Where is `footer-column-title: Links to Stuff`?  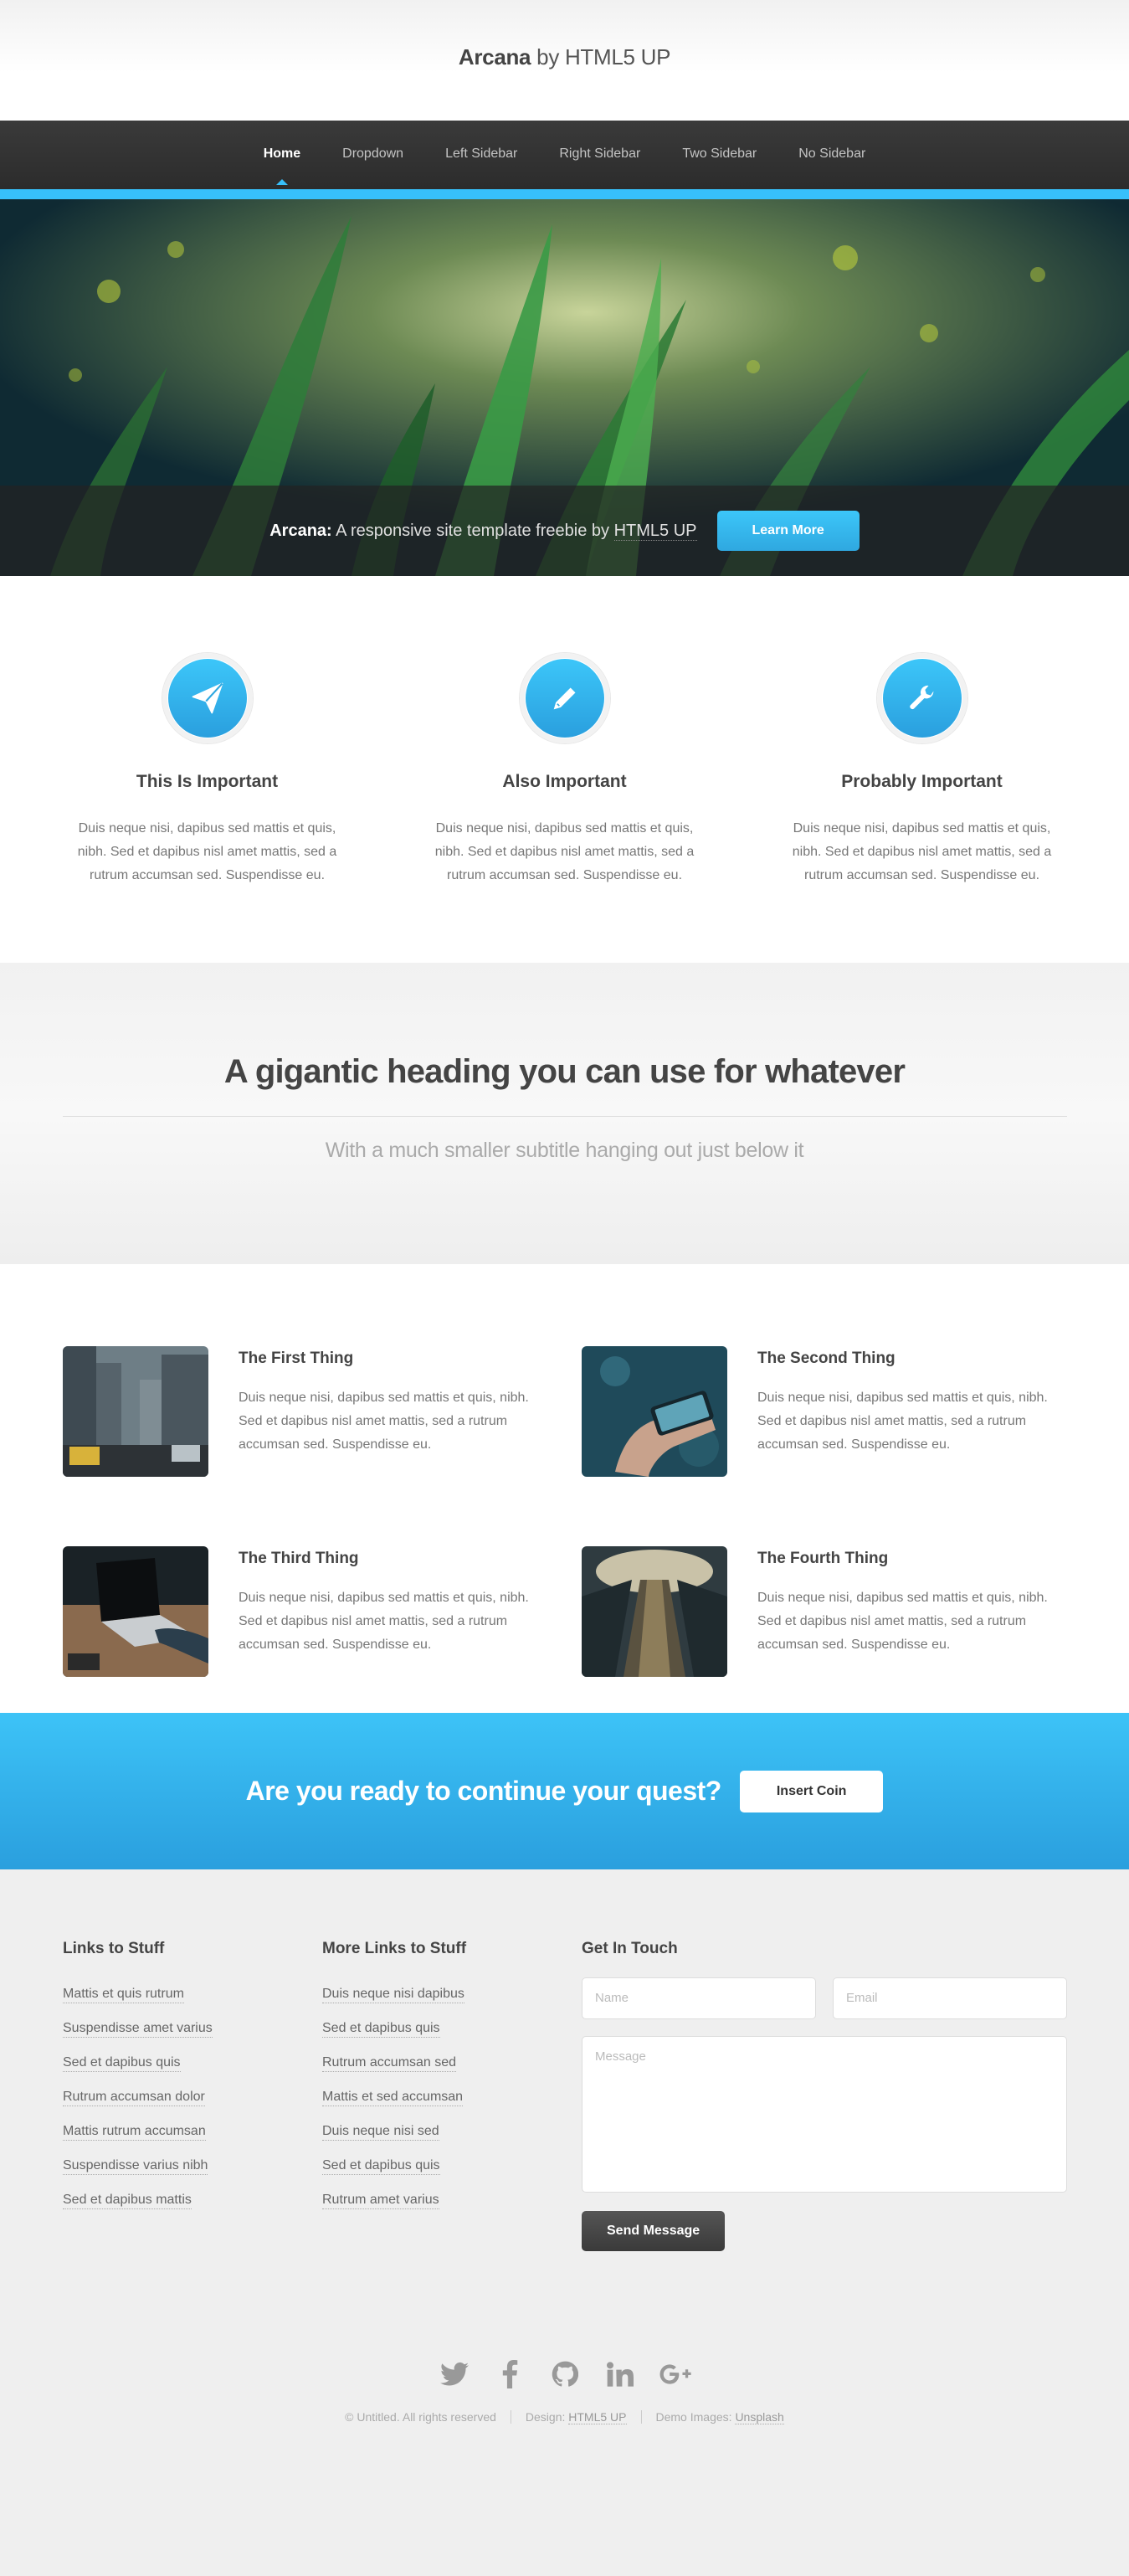
footer-column-title: Links to Stuff is located at coordinates (114, 1949).